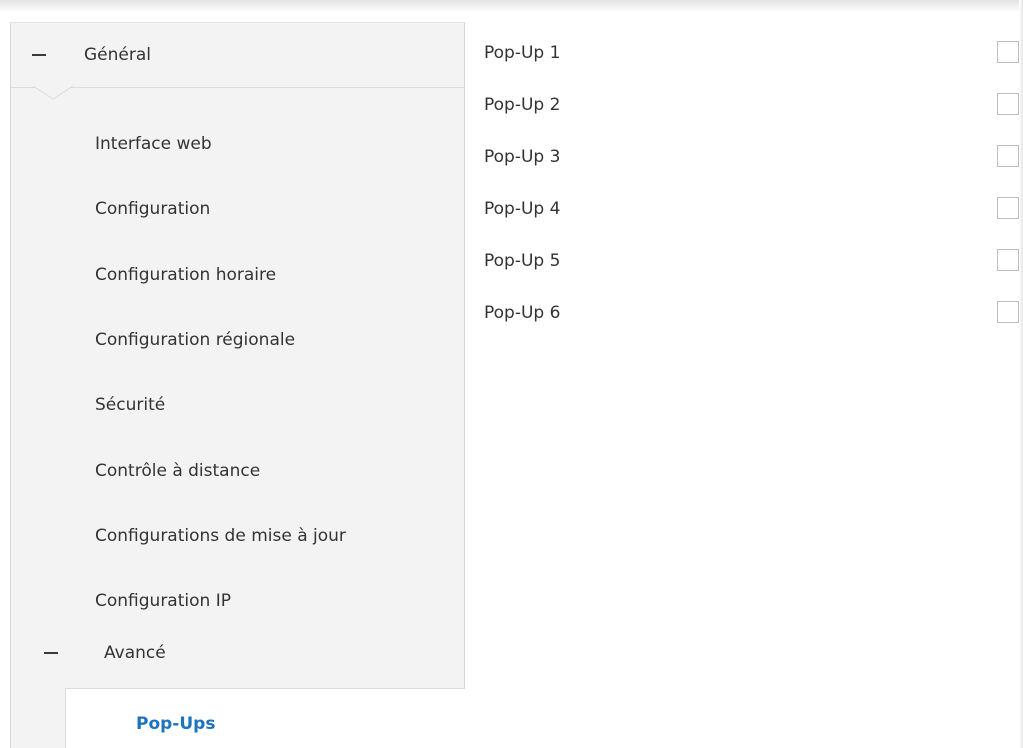 This screenshot has width=1023, height=748. I want to click on sidebar-item-configuration-regionale: Configuration régionale, so click(237, 340).